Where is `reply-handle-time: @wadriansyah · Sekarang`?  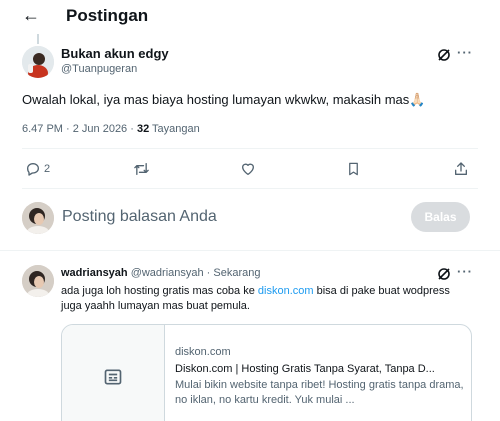 reply-handle-time: @wadriansyah · Sekarang is located at coordinates (194, 273).